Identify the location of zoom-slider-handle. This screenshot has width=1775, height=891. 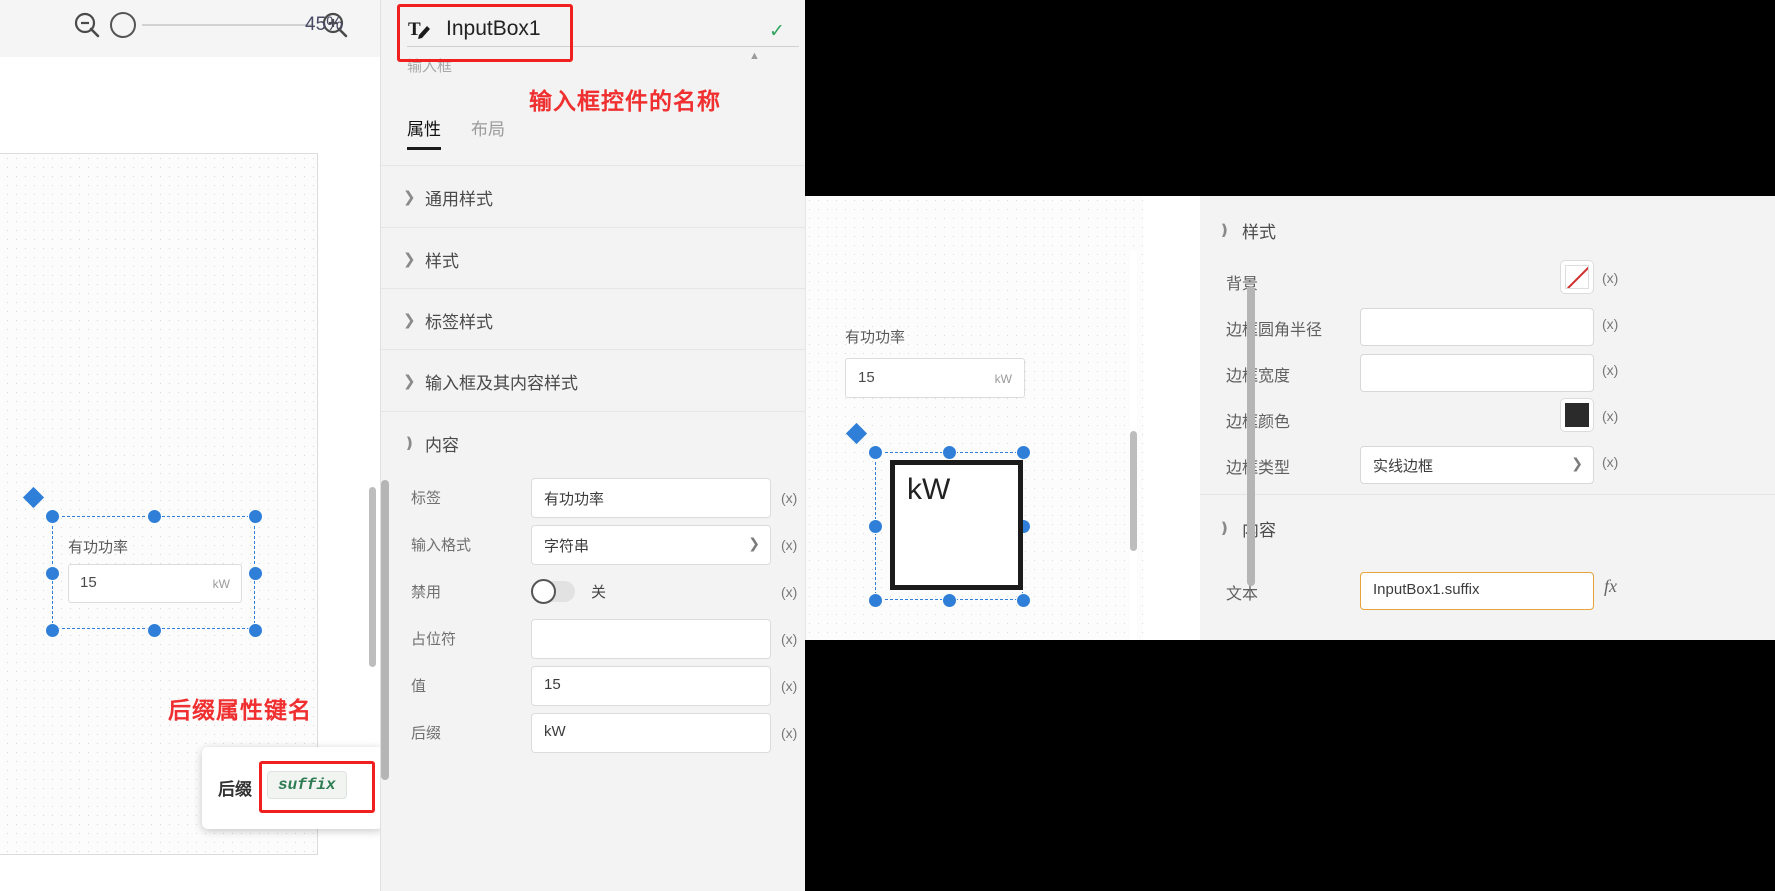
(123, 25).